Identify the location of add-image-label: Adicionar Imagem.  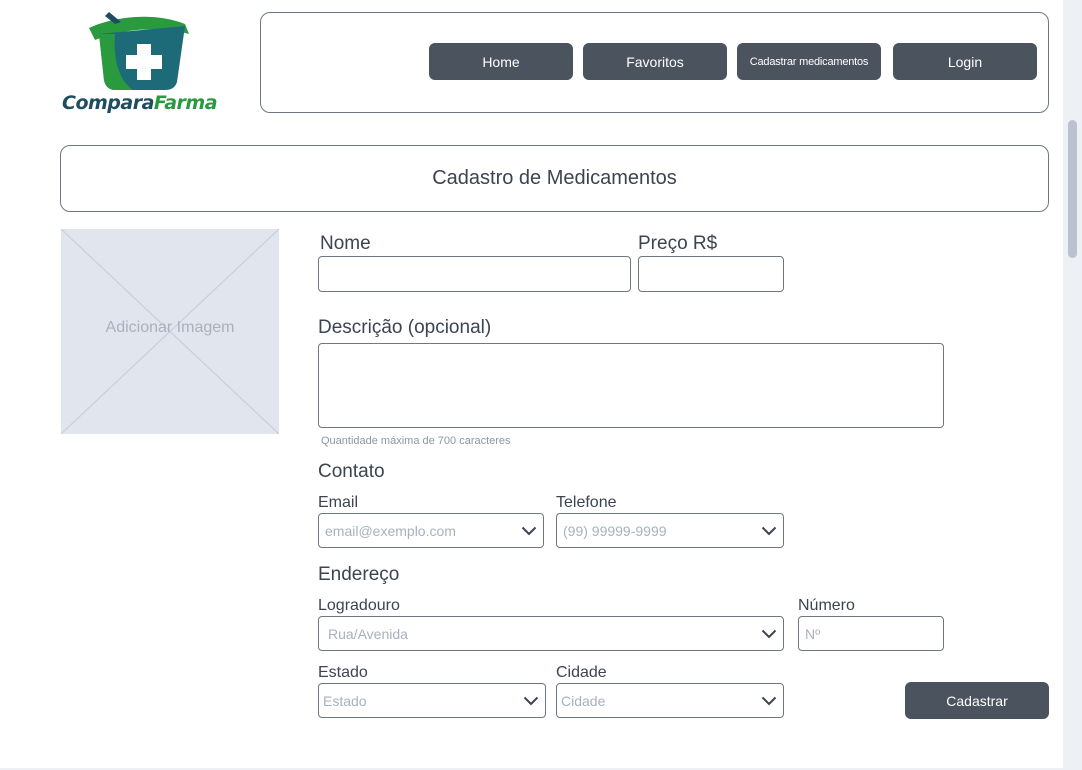
(170, 327).